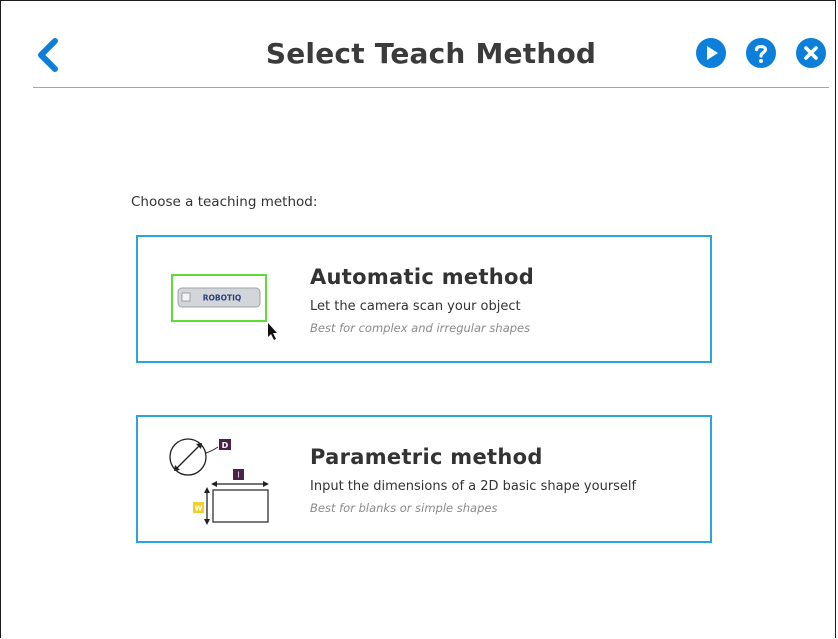 The width and height of the screenshot is (838, 639). I want to click on method-prompt: Choose a teaching method:, so click(224, 202).